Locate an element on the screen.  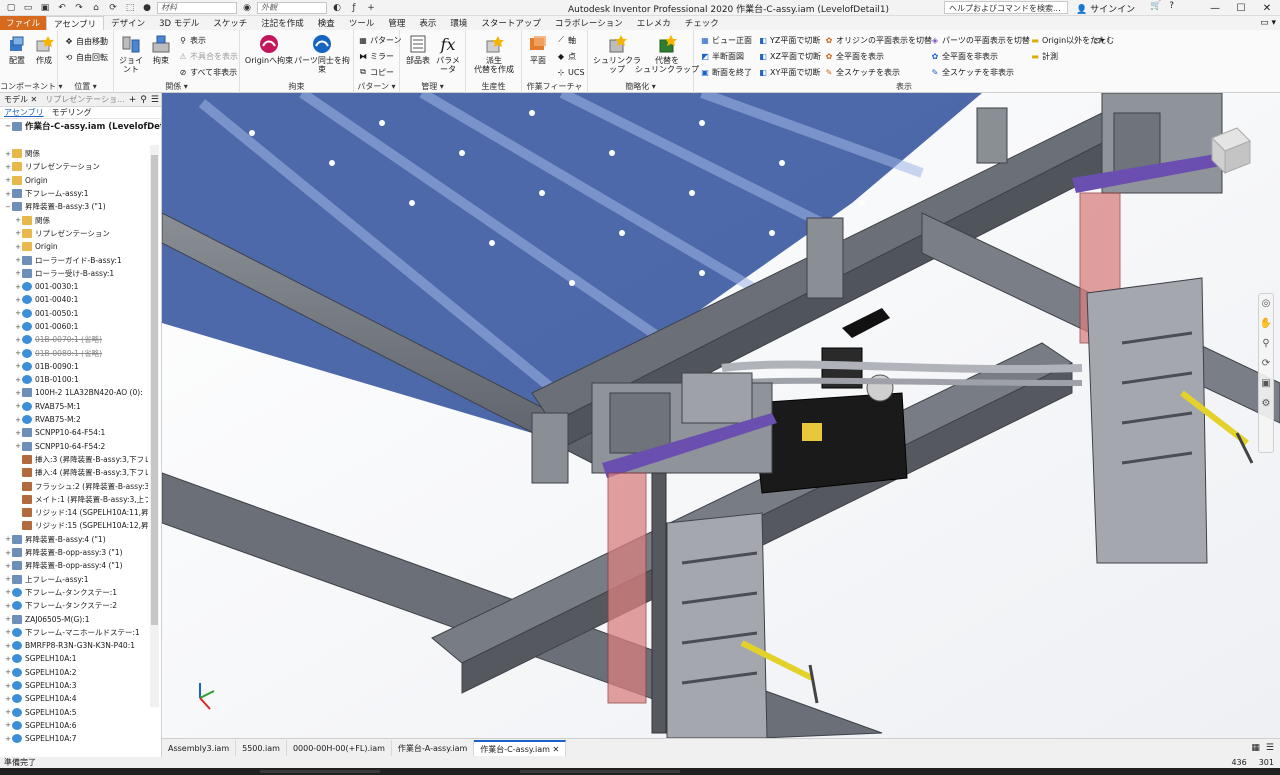
part-plane-toggle-button: ◈ パーツの平面表示を切替 is located at coordinates (980, 40).